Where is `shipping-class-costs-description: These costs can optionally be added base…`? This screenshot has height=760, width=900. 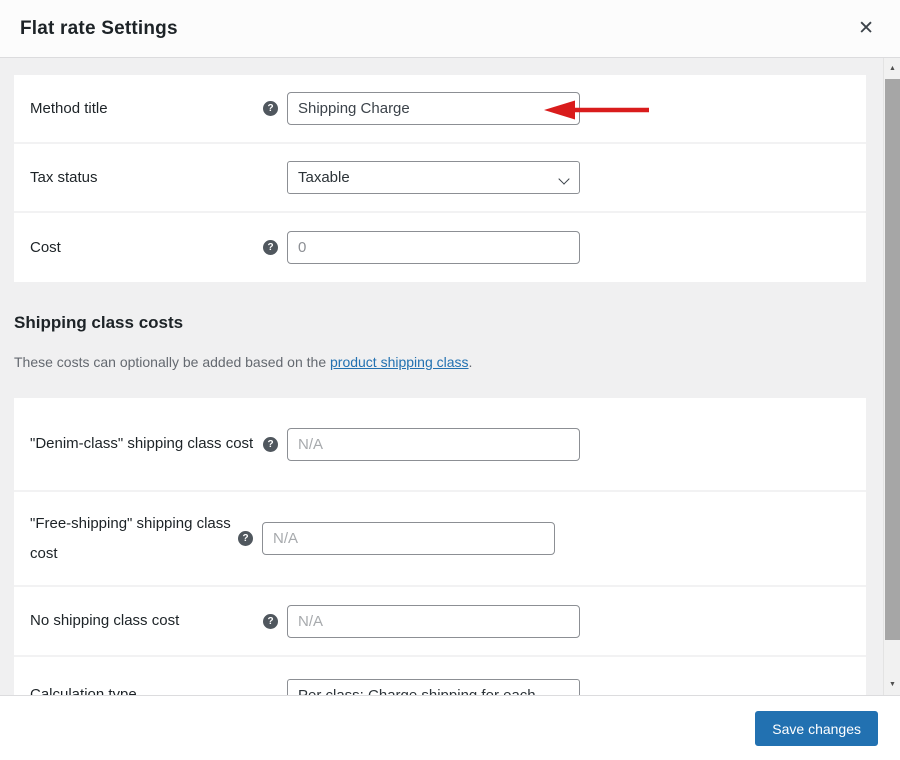 shipping-class-costs-description: These costs can optionally be added base… is located at coordinates (440, 362).